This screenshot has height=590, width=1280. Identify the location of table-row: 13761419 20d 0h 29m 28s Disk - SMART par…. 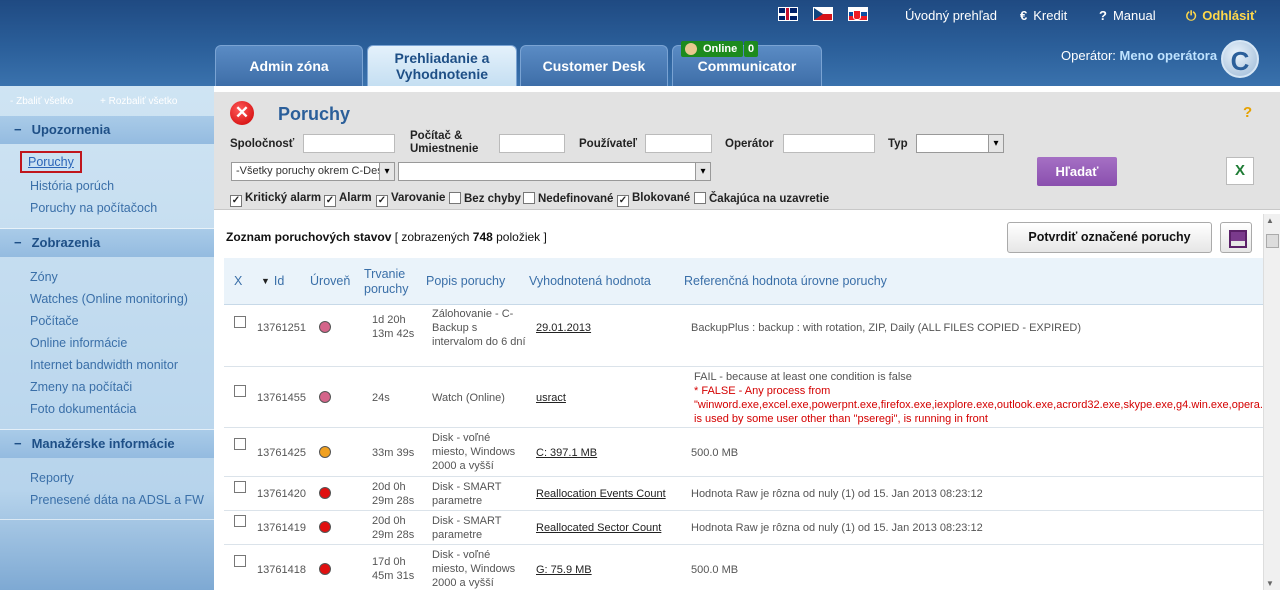
(743, 528).